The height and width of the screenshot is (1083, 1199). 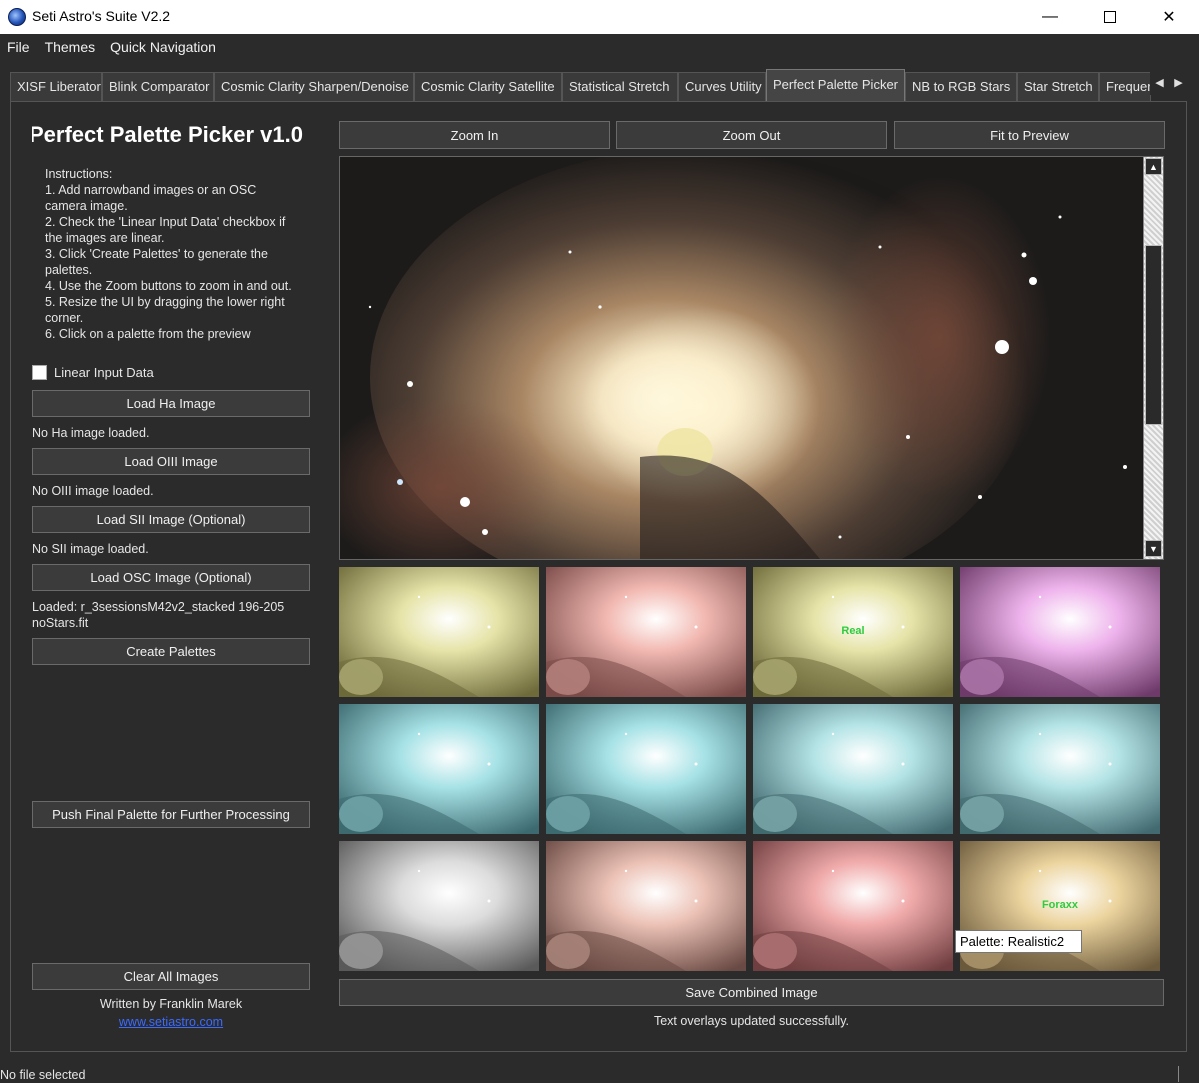 I want to click on tab-perfect-palette-picker: Perfect Palette Picker, so click(x=835, y=85).